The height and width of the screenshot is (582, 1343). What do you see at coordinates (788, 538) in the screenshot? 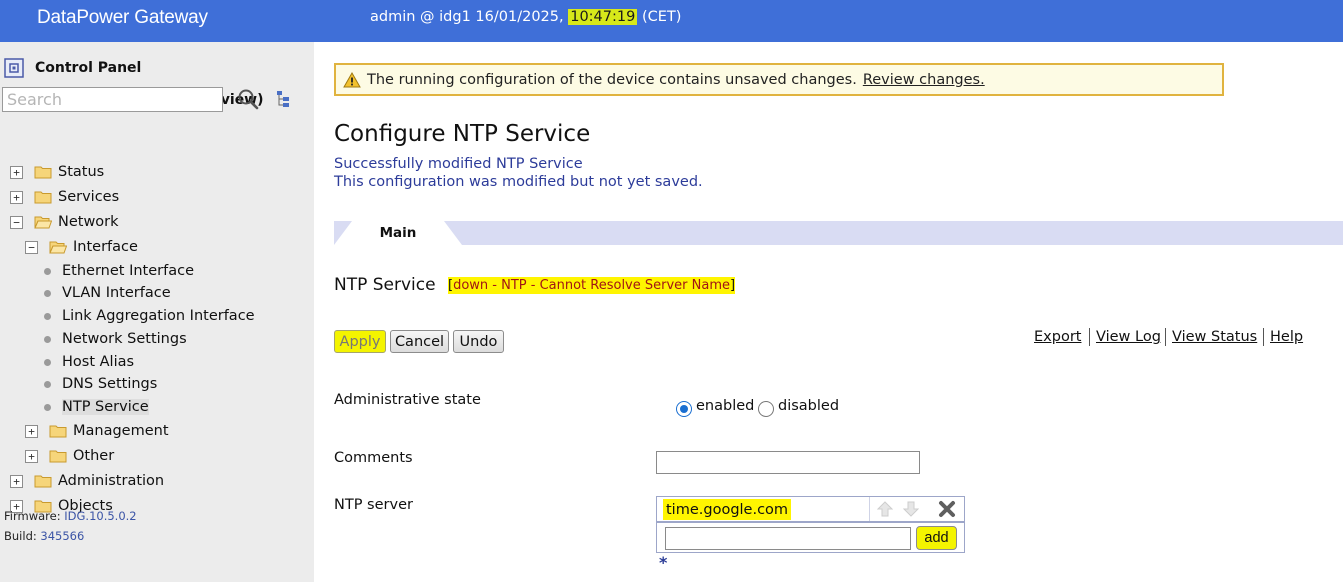
I see `ntp-server-new-input` at bounding box center [788, 538].